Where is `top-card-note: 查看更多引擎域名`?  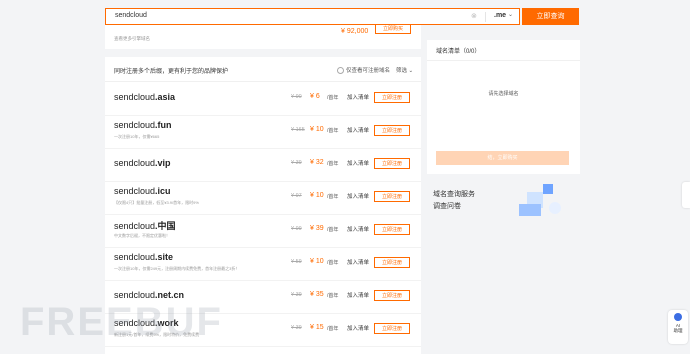
top-card-note: 查看更多引擎域名 is located at coordinates (132, 38).